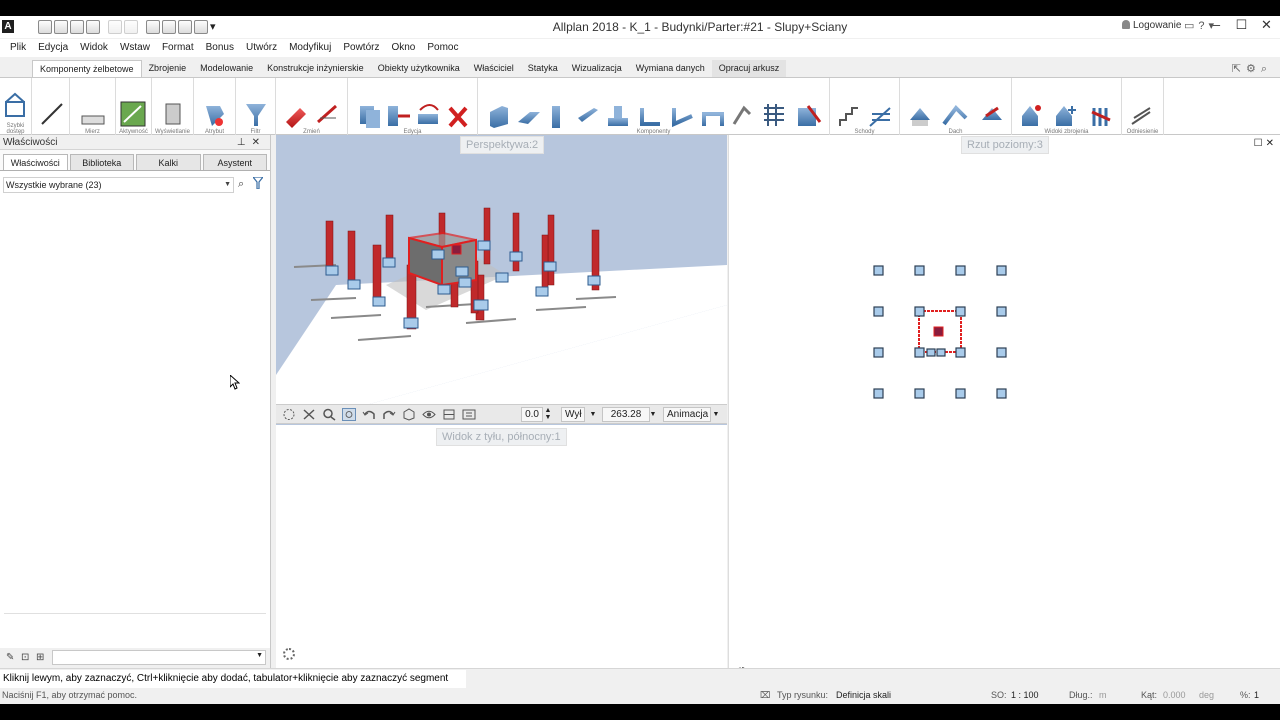  Describe the element at coordinates (687, 414) in the screenshot. I see `animation-button: Animacja` at that location.